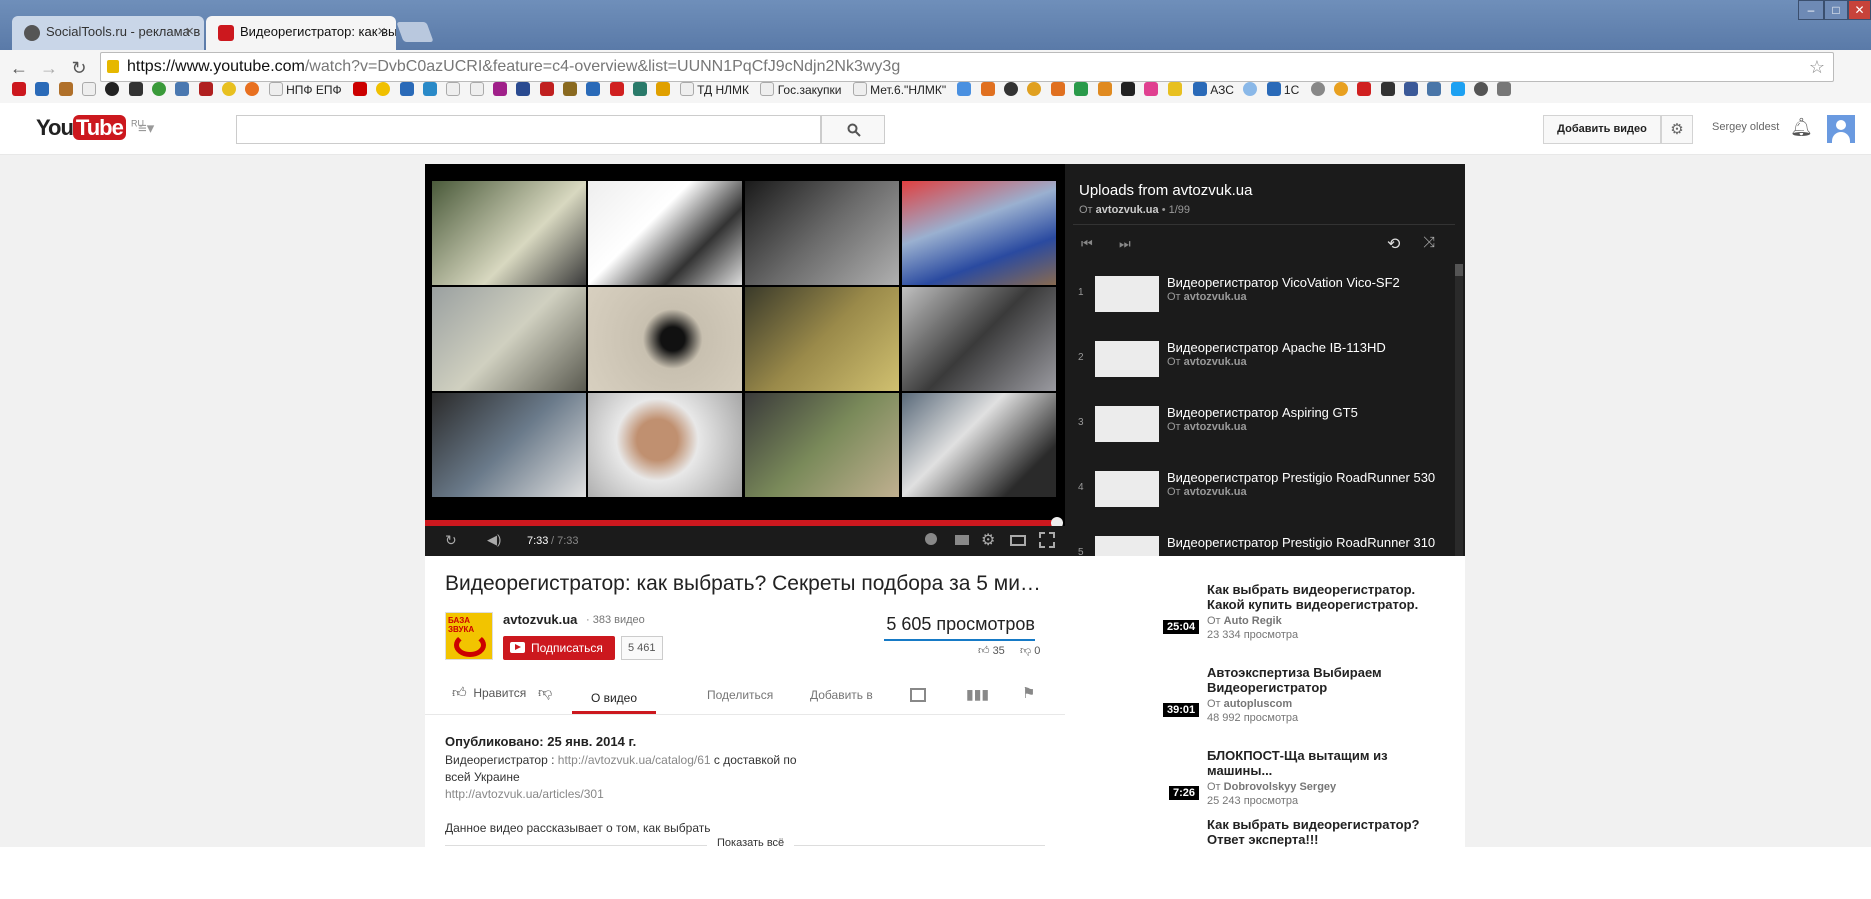 The image size is (1871, 899). I want to click on minimize-button: –, so click(1811, 10).